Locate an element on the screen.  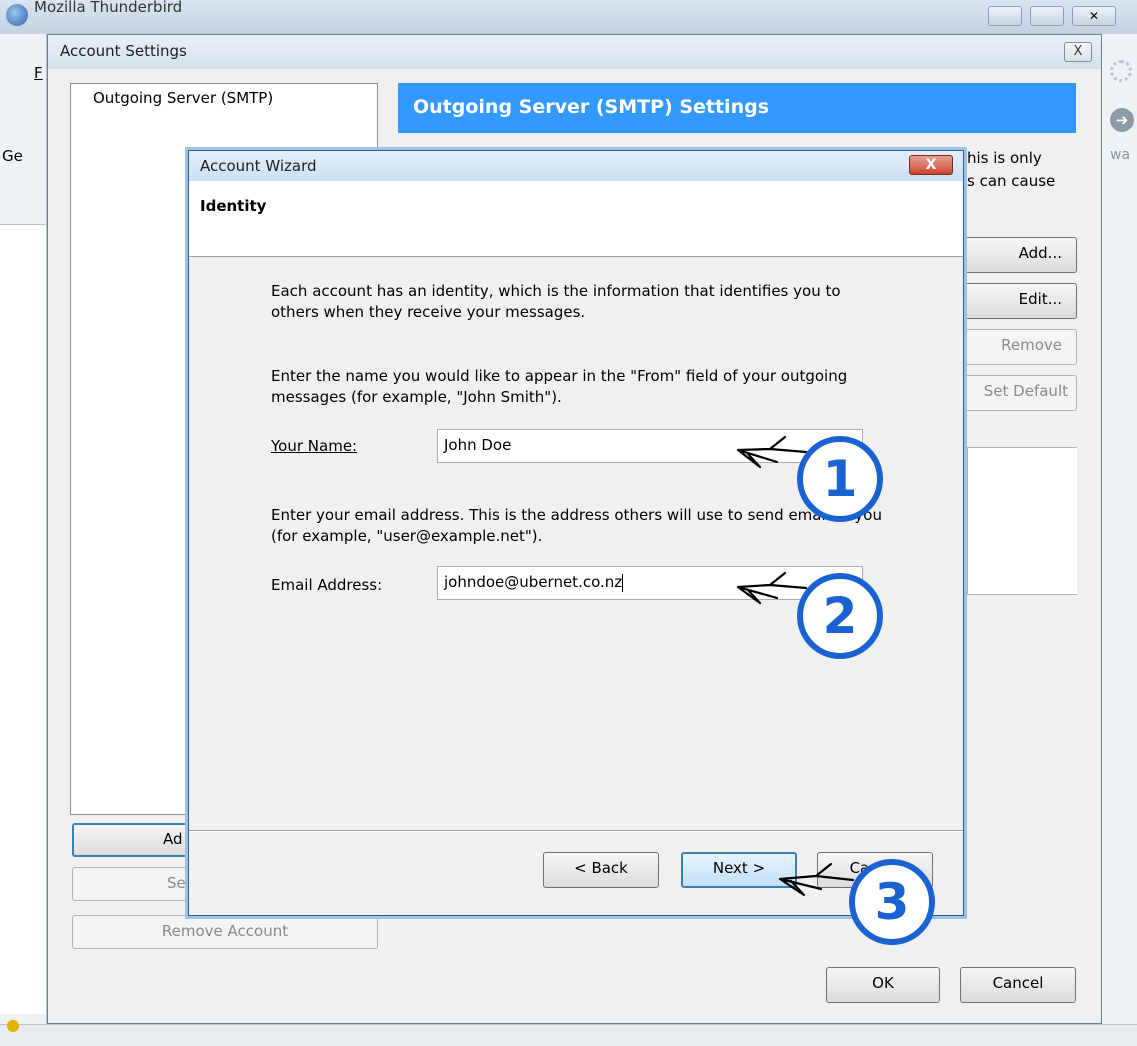
annotation-overlay is located at coordinates (795, 666).